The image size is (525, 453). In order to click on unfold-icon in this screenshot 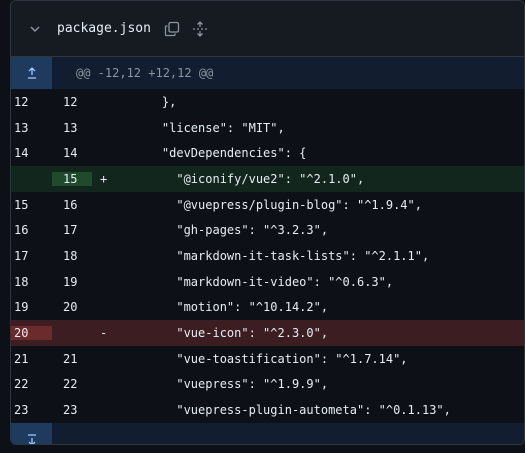, I will do `click(200, 29)`.